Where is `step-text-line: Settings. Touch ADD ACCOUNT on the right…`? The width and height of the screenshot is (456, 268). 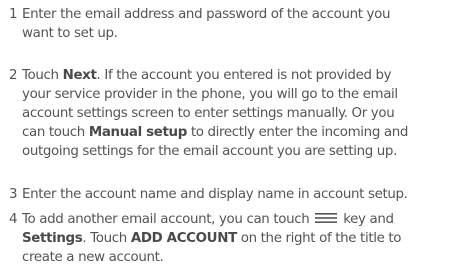
step-text-line: Settings. Touch ADD ACCOUNT on the right… is located at coordinates (229, 238).